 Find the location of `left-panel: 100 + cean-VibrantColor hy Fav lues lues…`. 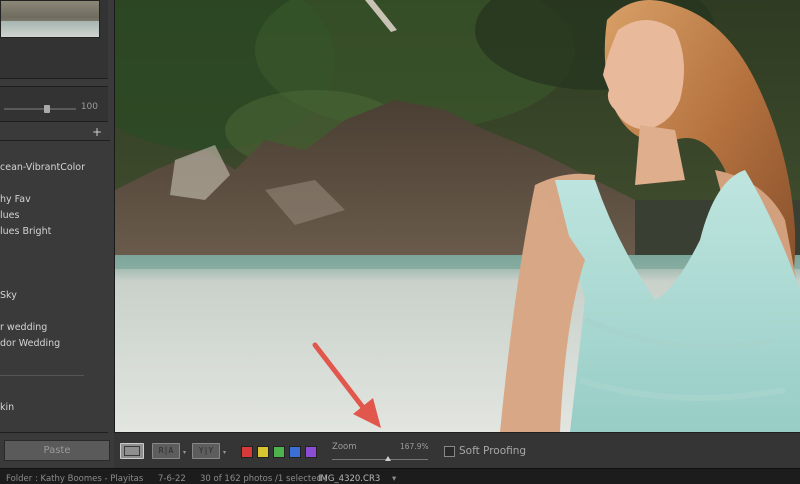

left-panel: 100 + cean-VibrantColor hy Fav lues lues… is located at coordinates (57, 234).